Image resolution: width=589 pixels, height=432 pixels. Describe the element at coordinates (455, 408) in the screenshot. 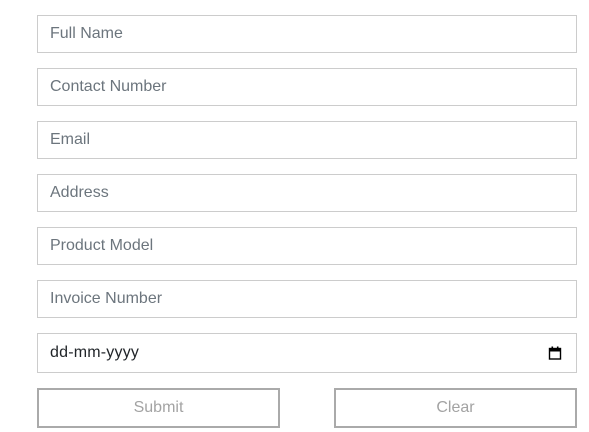

I see `clear-button: Clear` at that location.